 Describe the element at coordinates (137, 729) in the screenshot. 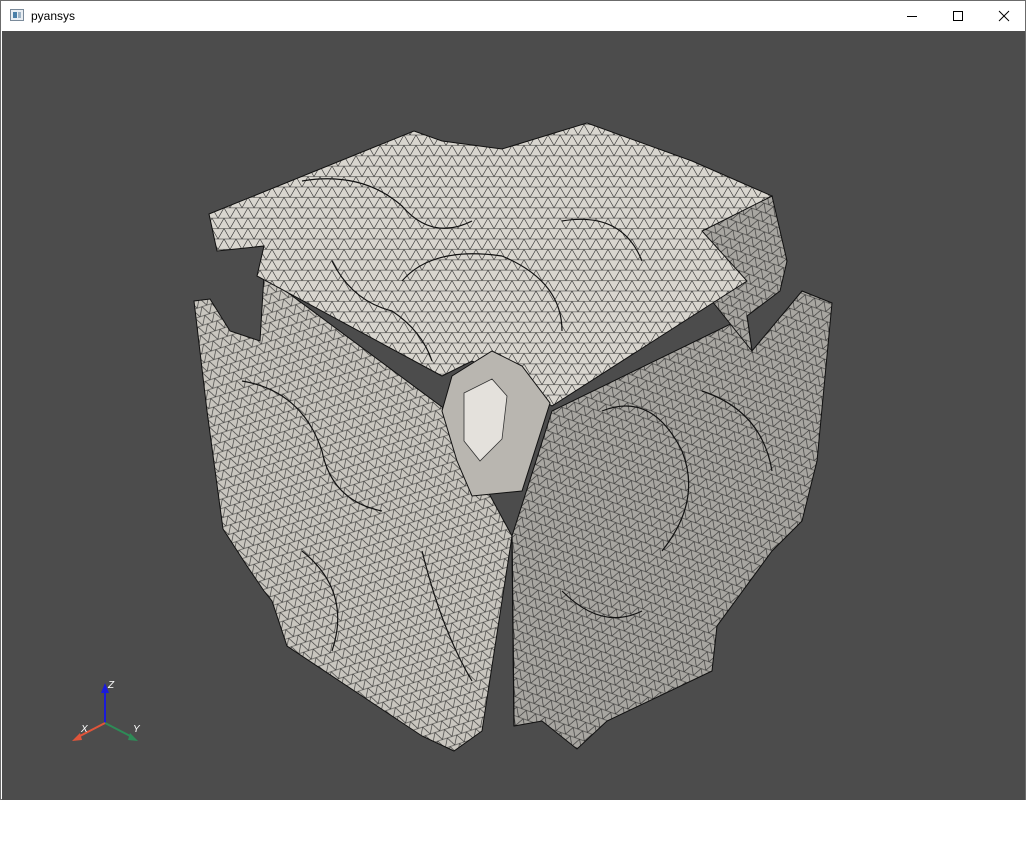

I see `y-axis-label: Y` at that location.